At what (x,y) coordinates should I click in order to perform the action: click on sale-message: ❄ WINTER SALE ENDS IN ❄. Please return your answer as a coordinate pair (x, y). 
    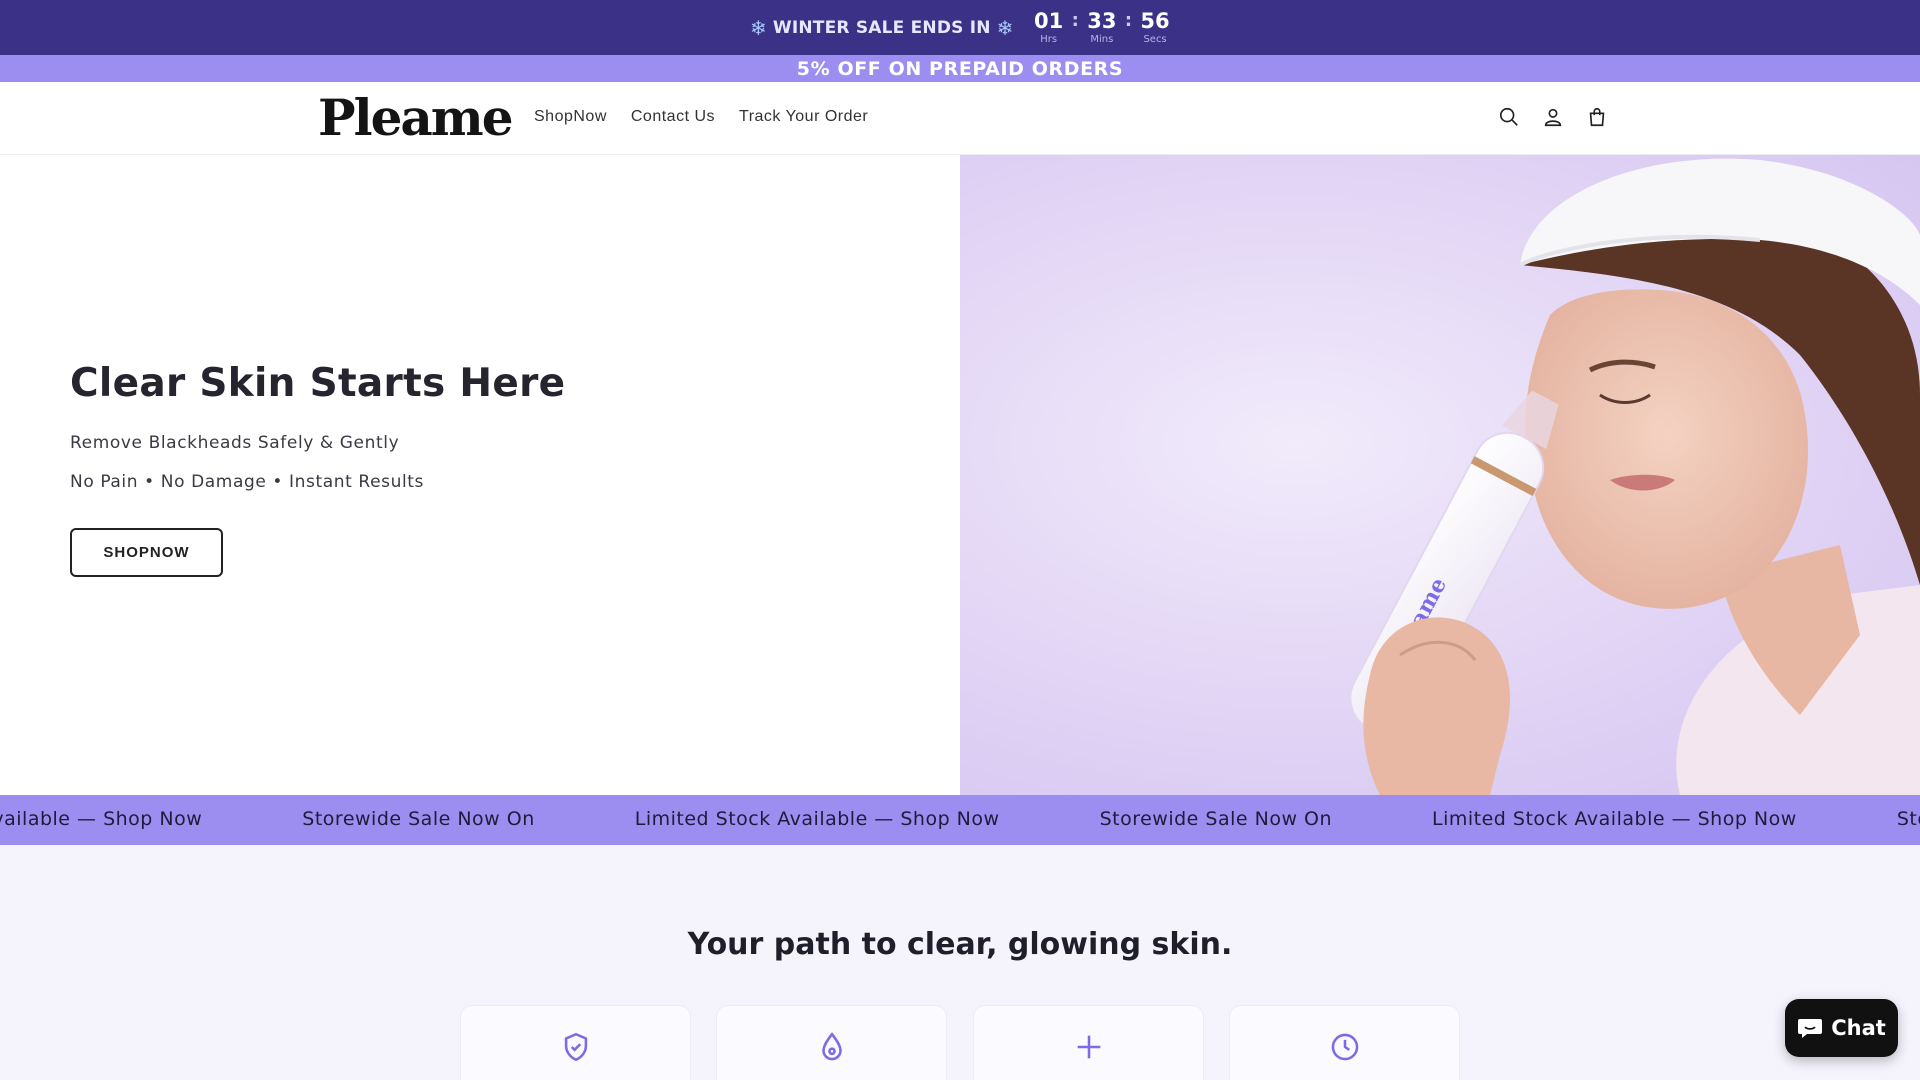
    Looking at the image, I should click on (882, 28).